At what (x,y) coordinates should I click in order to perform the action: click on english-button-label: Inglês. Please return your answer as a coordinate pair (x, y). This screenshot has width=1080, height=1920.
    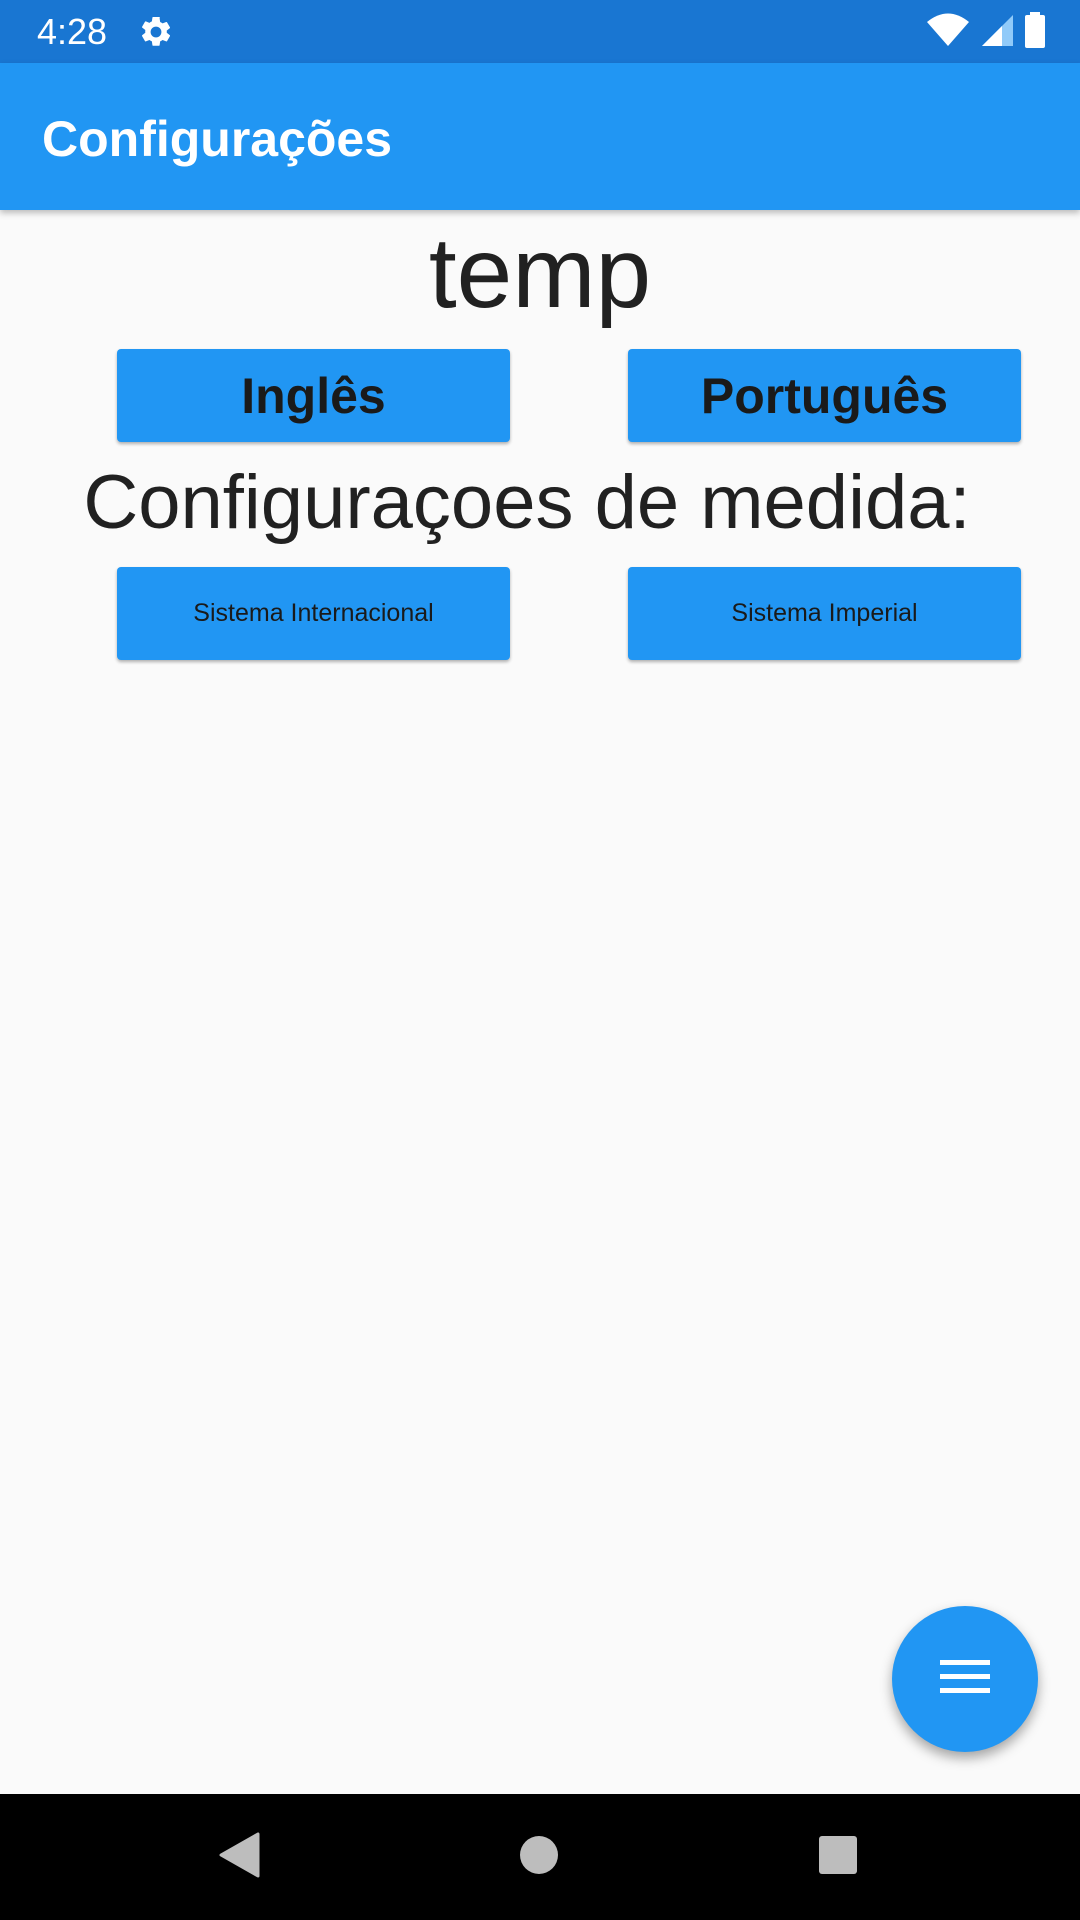
    Looking at the image, I should click on (313, 395).